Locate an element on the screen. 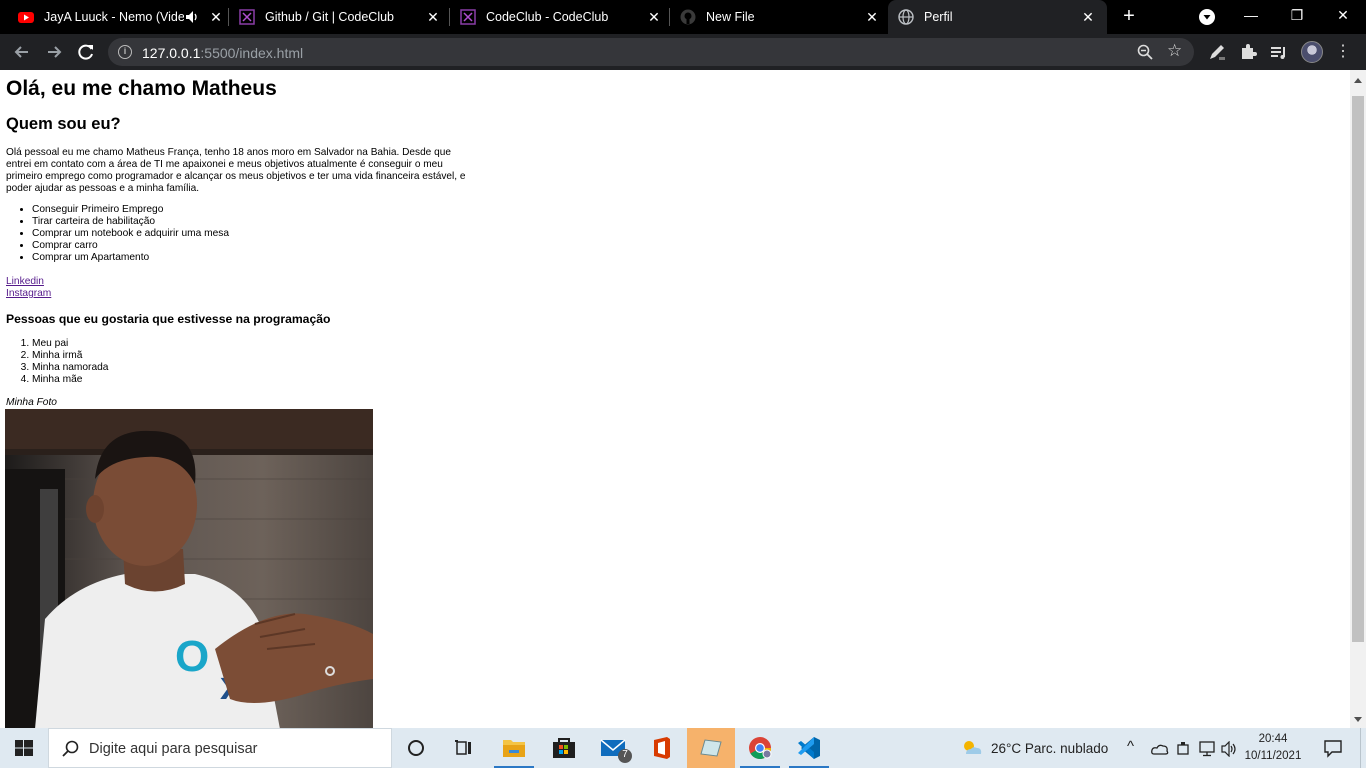 This screenshot has width=1366, height=773. notes-icon is located at coordinates (711, 748).